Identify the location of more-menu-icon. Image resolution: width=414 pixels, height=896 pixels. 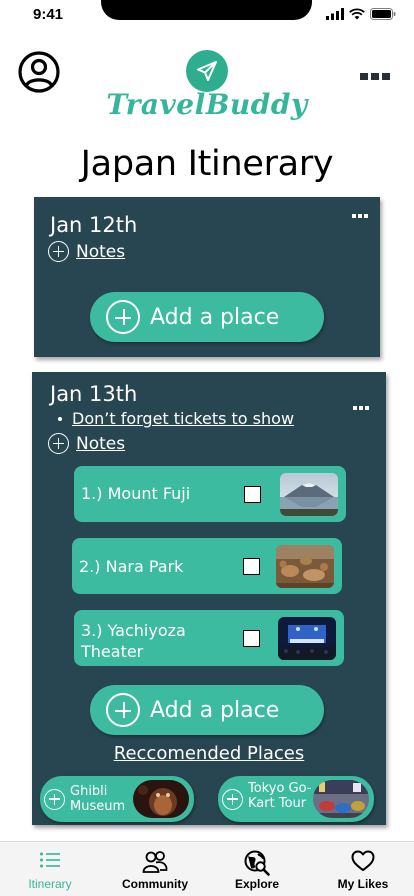
(375, 76).